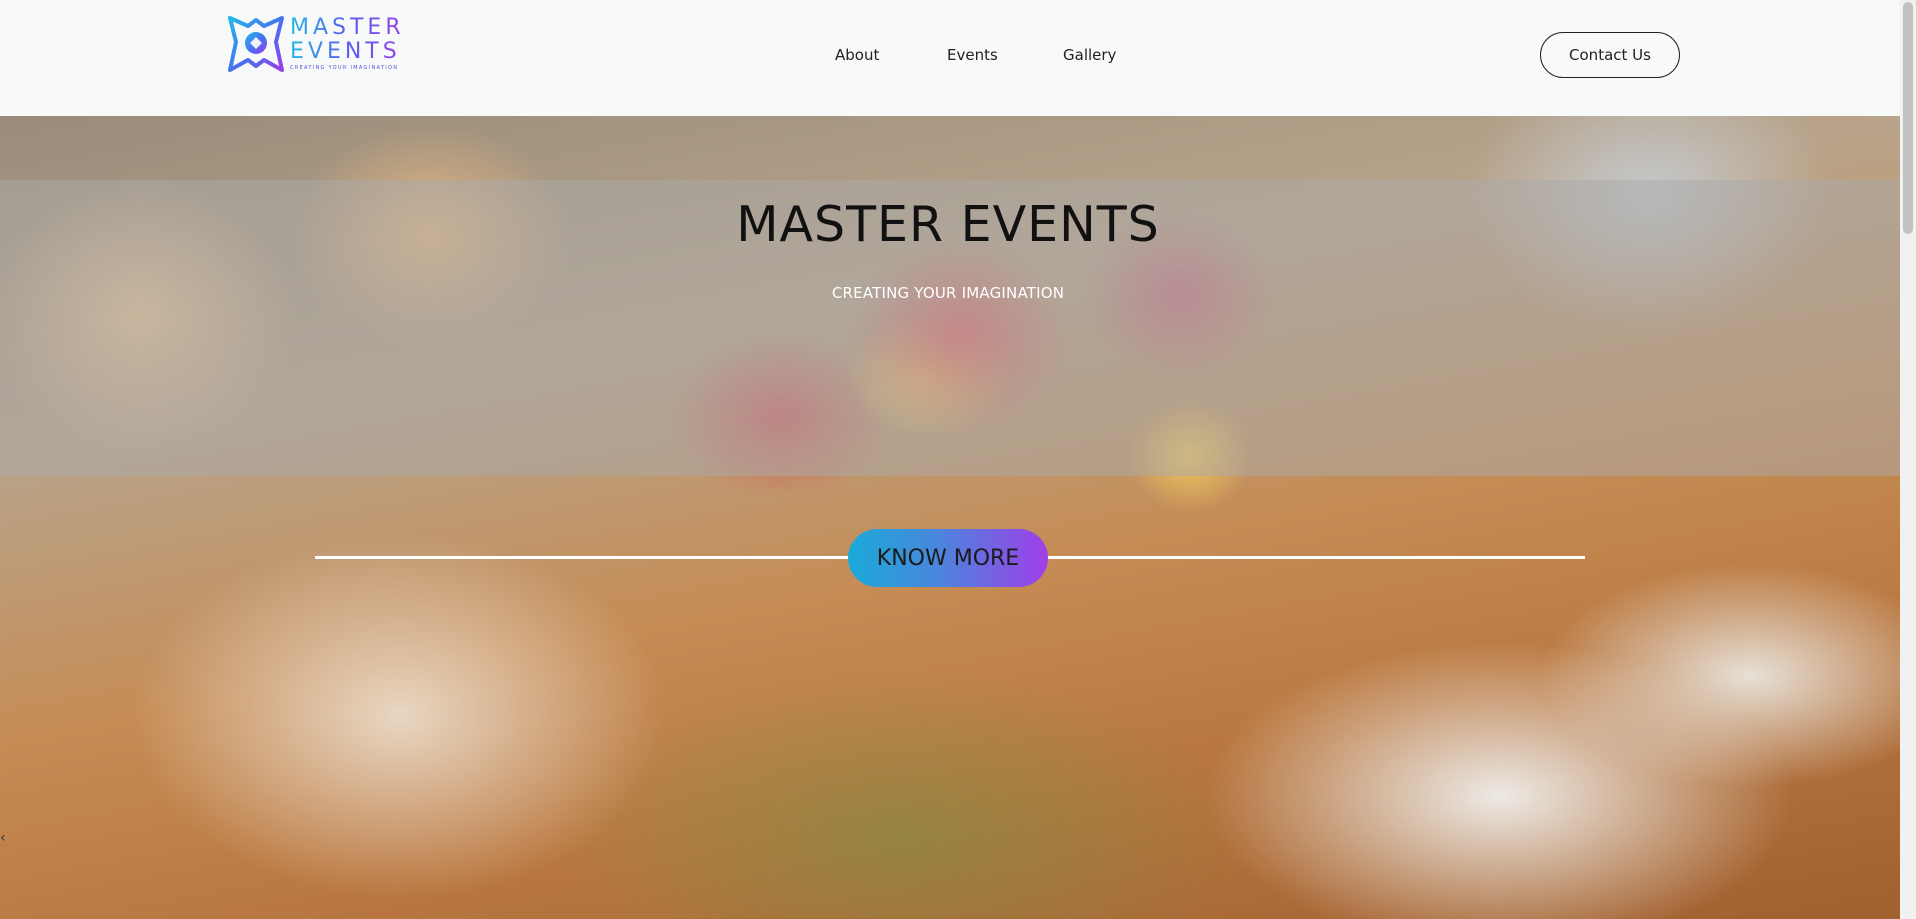 The image size is (1916, 919). Describe the element at coordinates (3, 838) in the screenshot. I see `chevron-left-icon: ‹` at that location.